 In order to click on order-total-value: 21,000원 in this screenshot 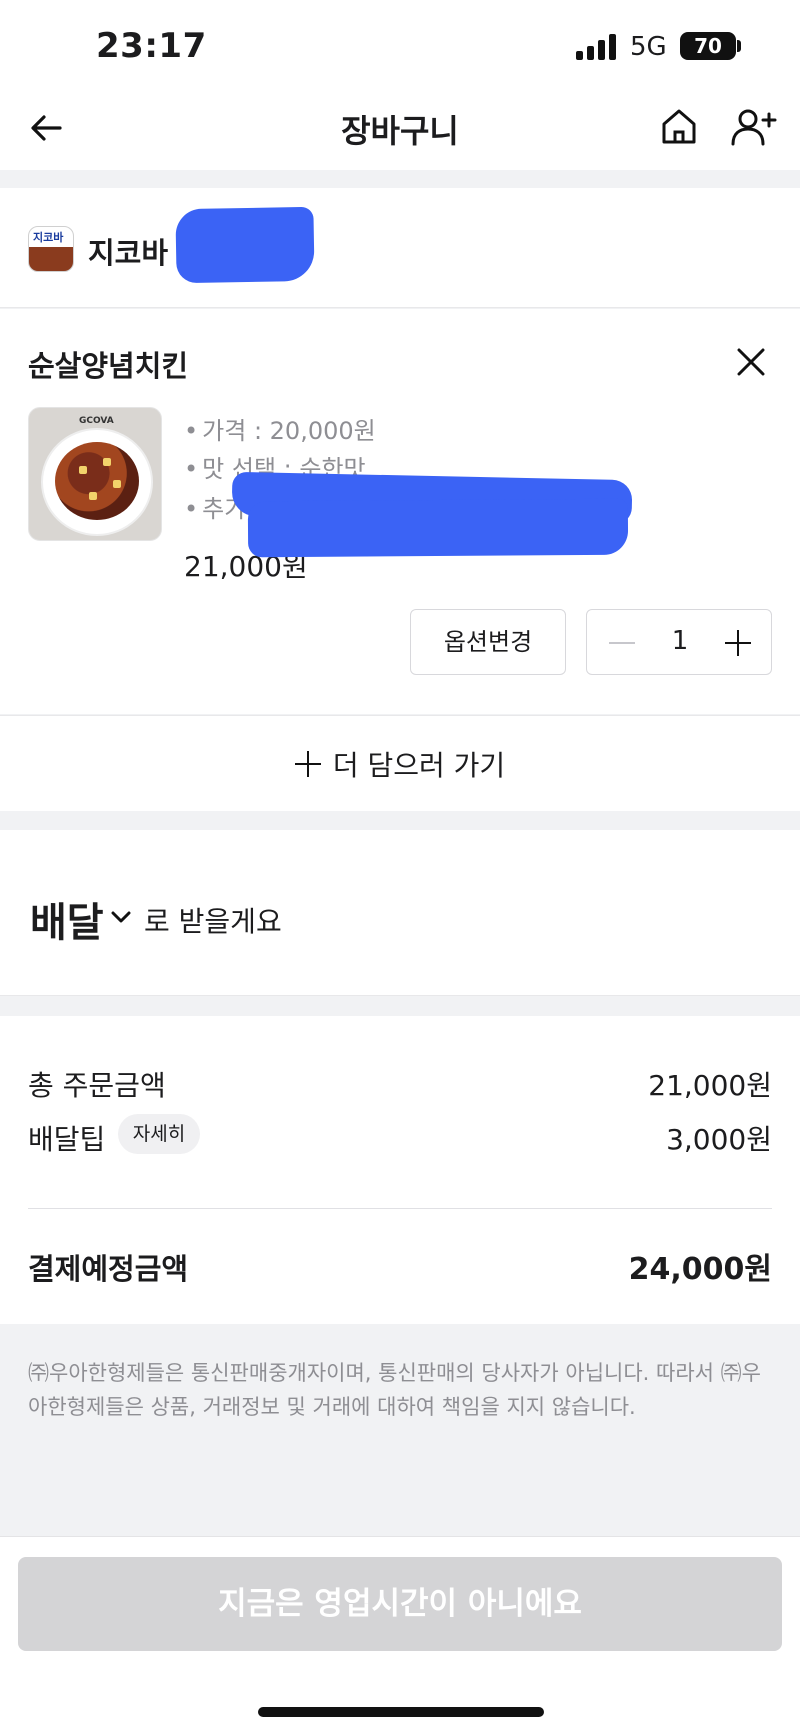, I will do `click(710, 1085)`.